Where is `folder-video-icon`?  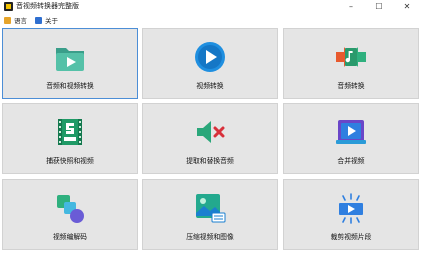 folder-video-icon is located at coordinates (70, 59).